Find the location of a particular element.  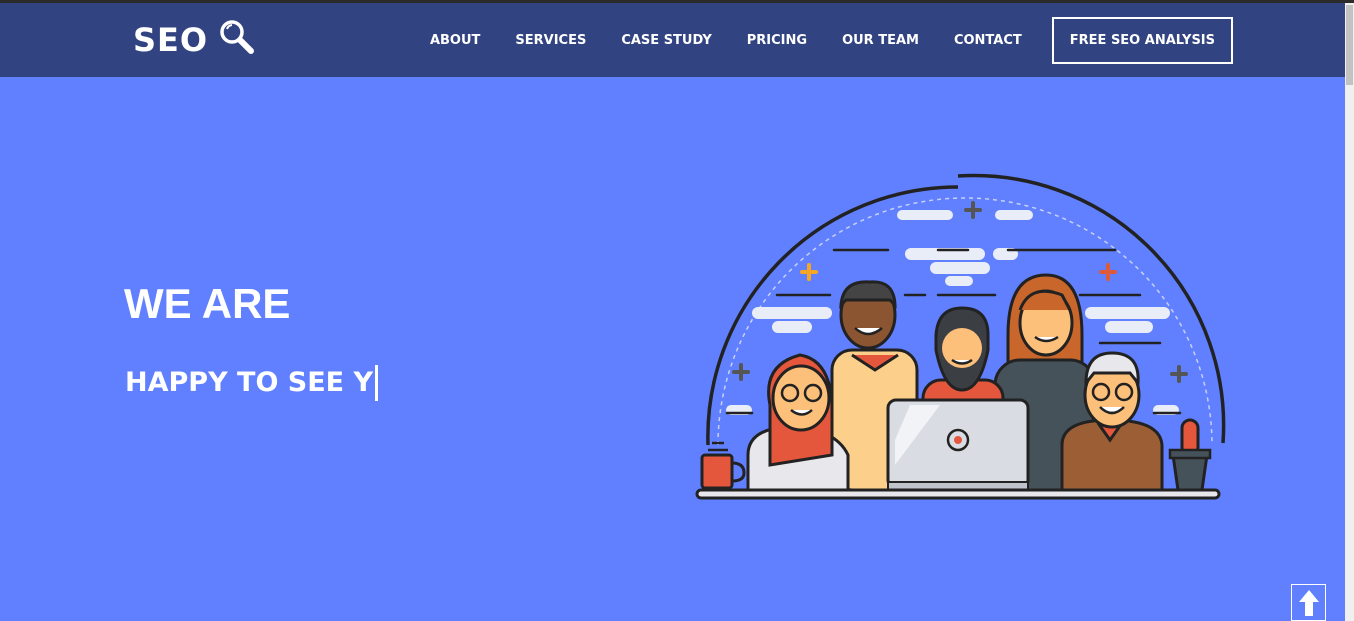

nav-pricing: PRICING is located at coordinates (777, 40).